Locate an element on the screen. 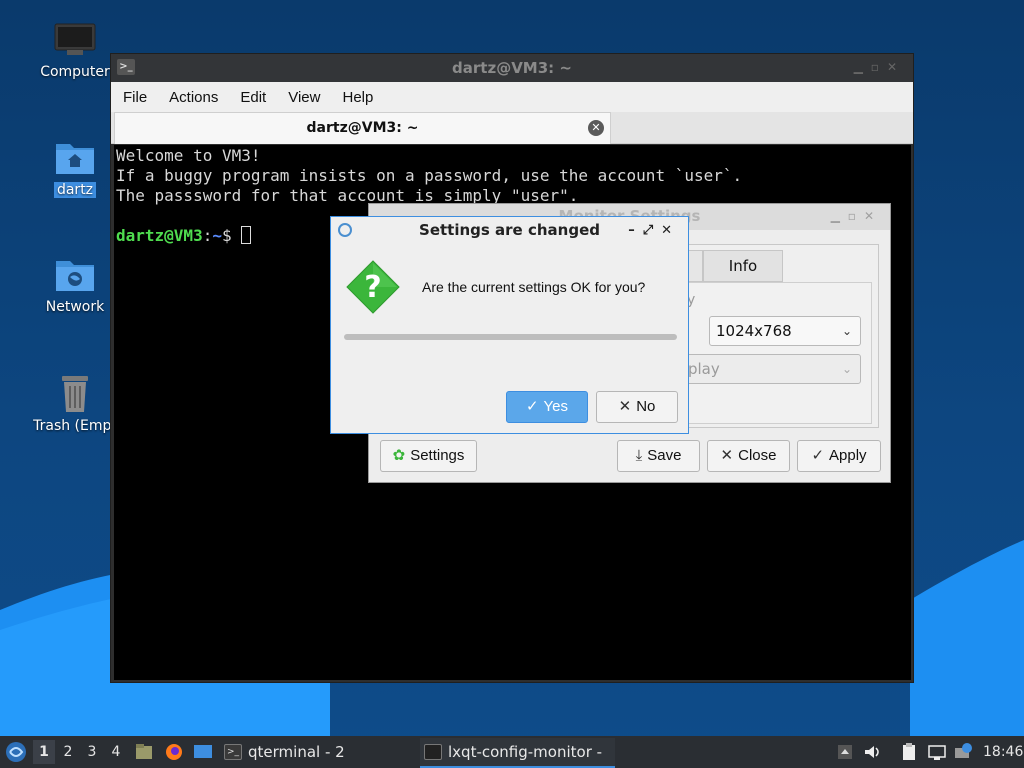 The width and height of the screenshot is (1024, 768). prompt-user: dartz@VM3 is located at coordinates (159, 235).